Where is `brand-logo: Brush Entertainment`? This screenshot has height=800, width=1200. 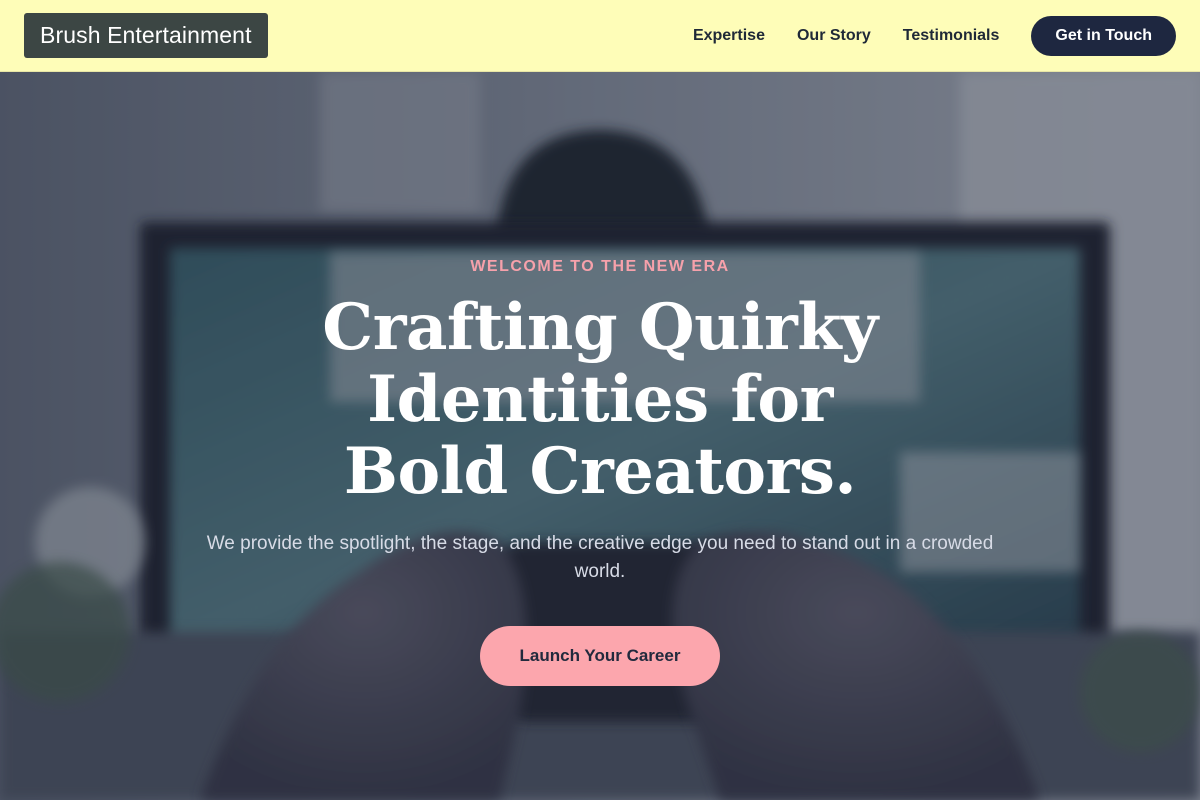 brand-logo: Brush Entertainment is located at coordinates (146, 35).